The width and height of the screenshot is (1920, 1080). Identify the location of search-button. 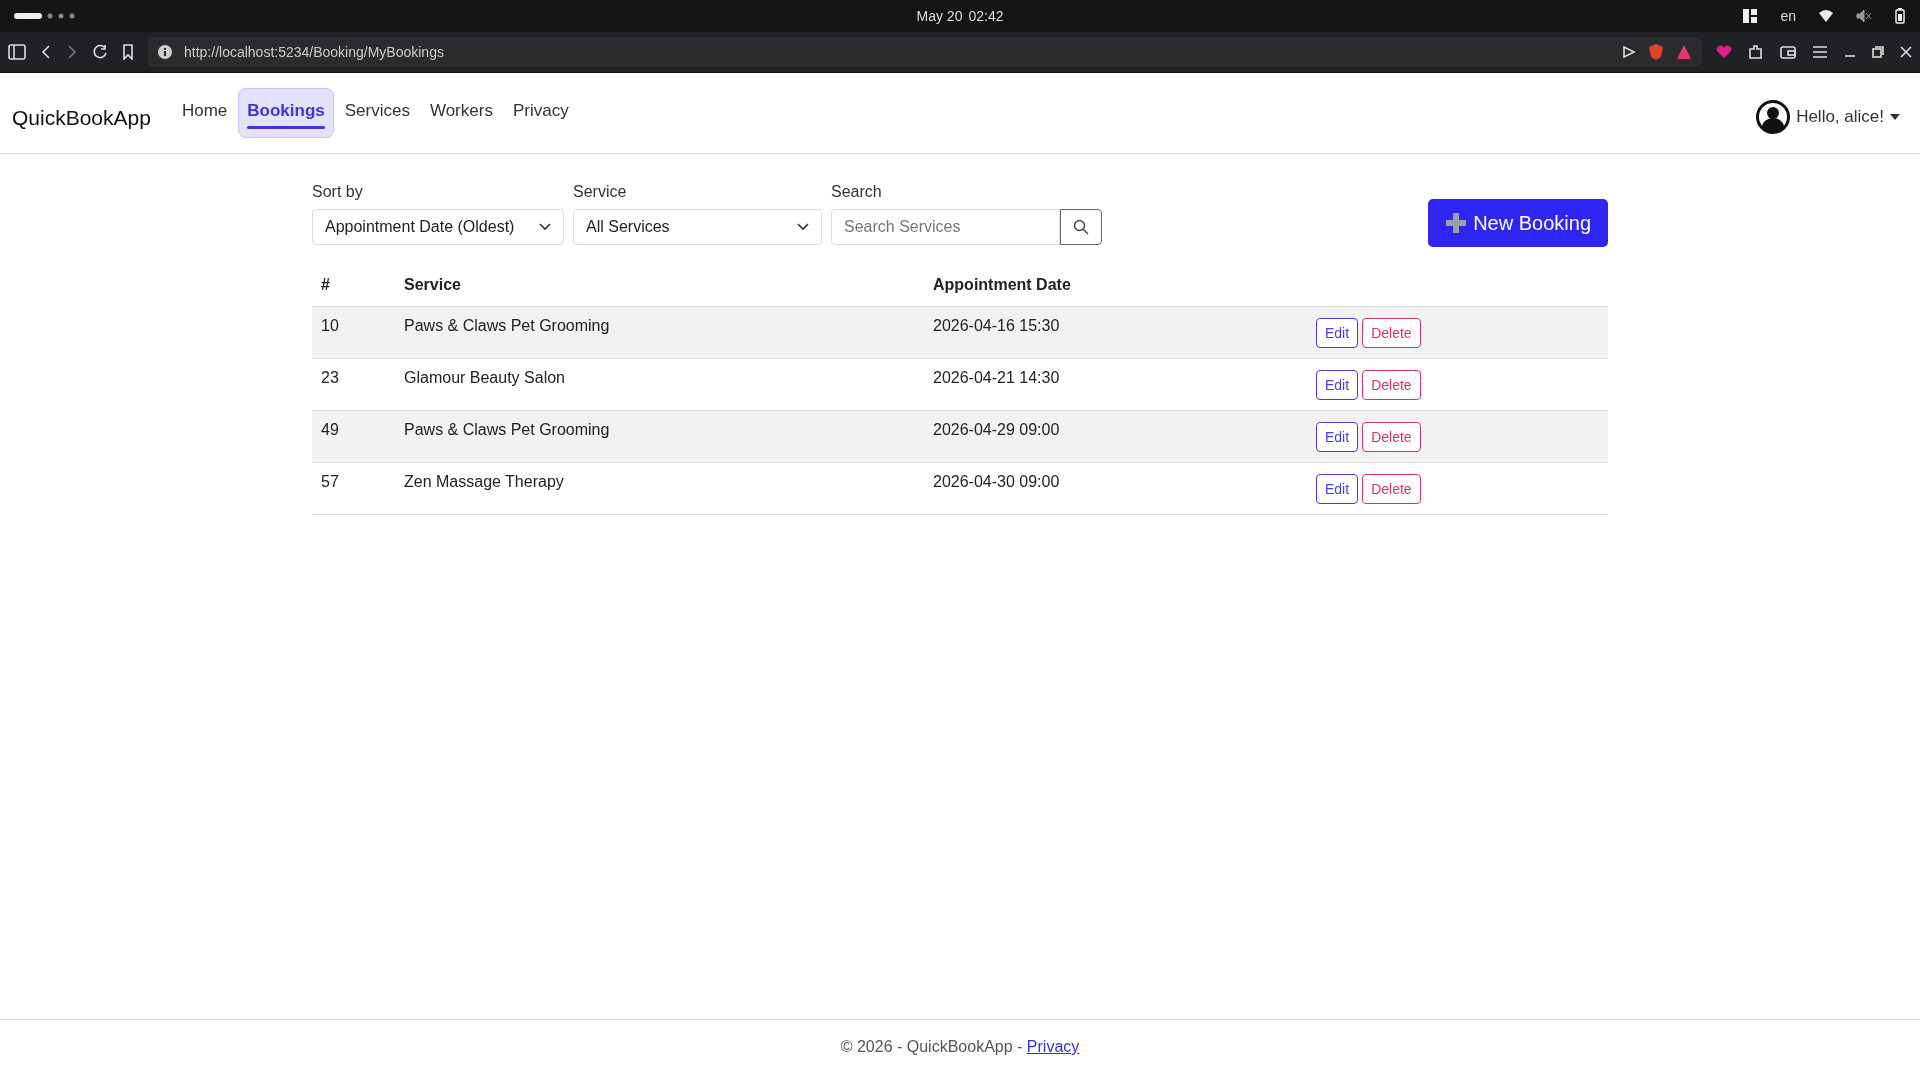
(1081, 227).